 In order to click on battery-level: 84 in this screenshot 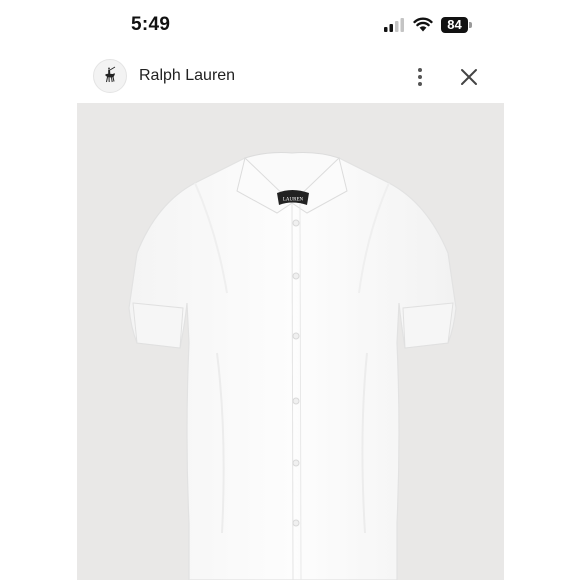, I will do `click(454, 24)`.